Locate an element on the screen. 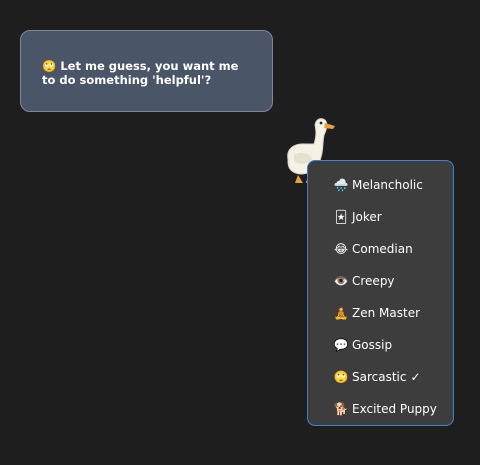 The image size is (480, 465). menu-item-creepy: 👁️ Creepy is located at coordinates (380, 281).